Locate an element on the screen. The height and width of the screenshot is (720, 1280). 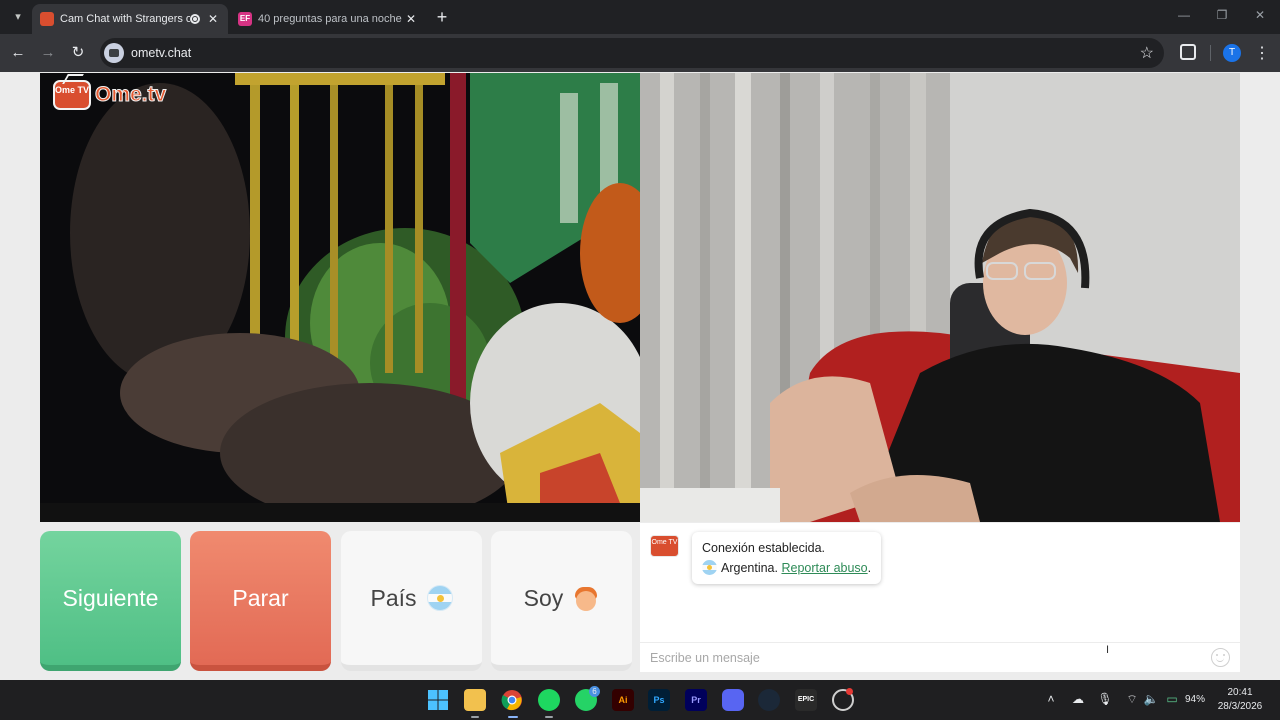
country-selector-button: País is located at coordinates (411, 601).